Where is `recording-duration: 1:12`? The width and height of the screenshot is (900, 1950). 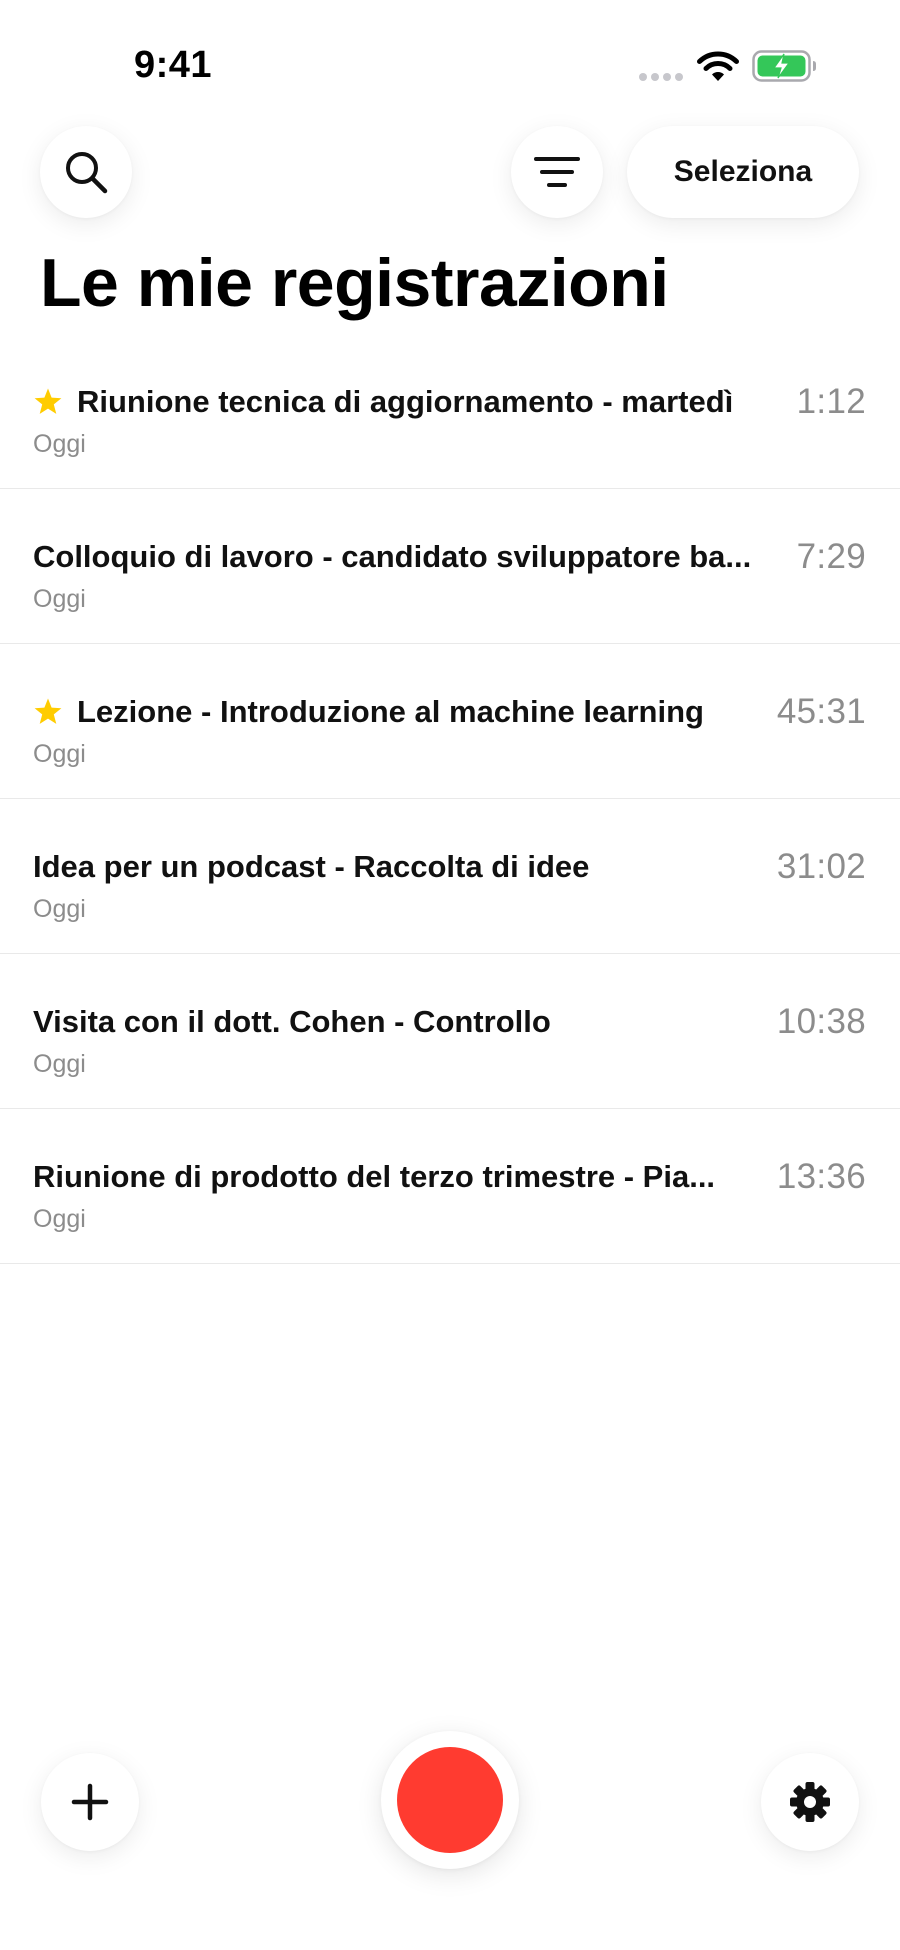
recording-duration: 1:12 is located at coordinates (831, 401).